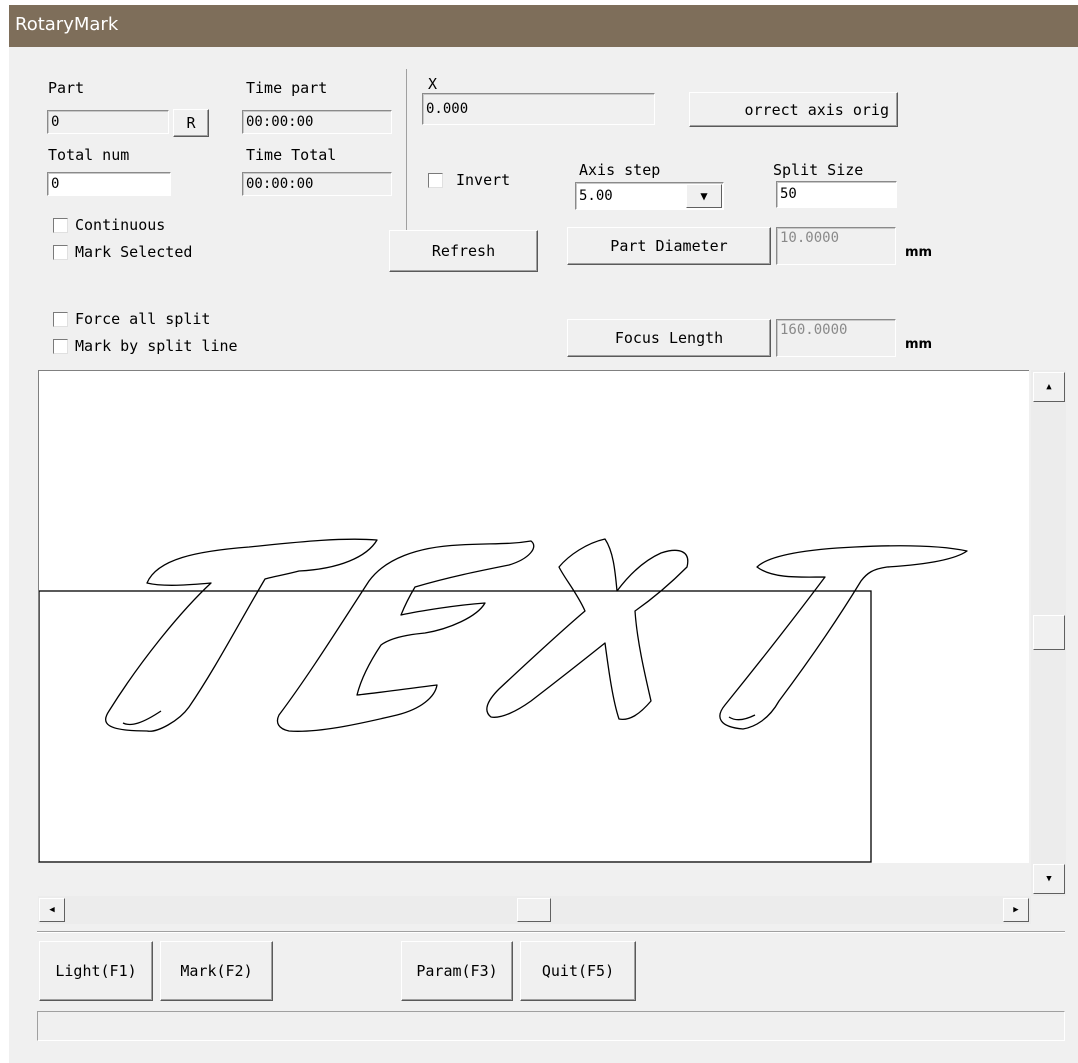  Describe the element at coordinates (60, 319) in the screenshot. I see `force-all-split-checkbox` at that location.